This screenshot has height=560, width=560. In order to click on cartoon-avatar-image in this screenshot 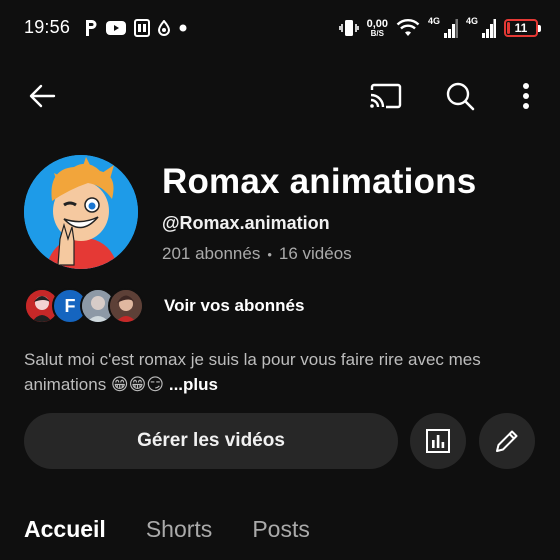, I will do `click(81, 212)`.